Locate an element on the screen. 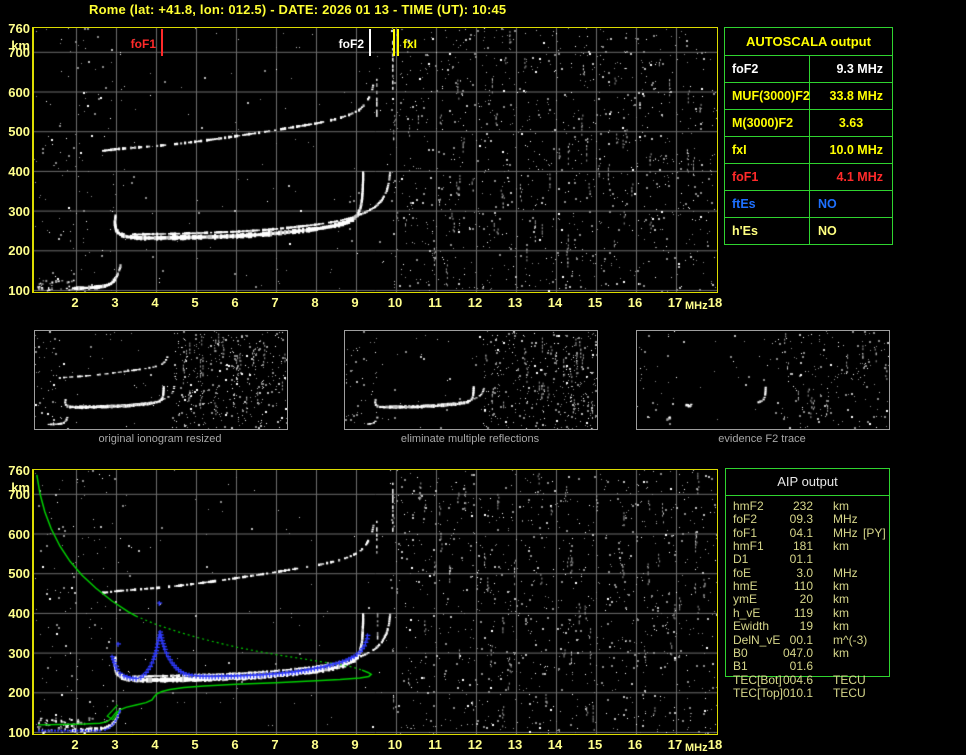 The image size is (966, 755). y-axis-tick: 600 is located at coordinates (19, 92).